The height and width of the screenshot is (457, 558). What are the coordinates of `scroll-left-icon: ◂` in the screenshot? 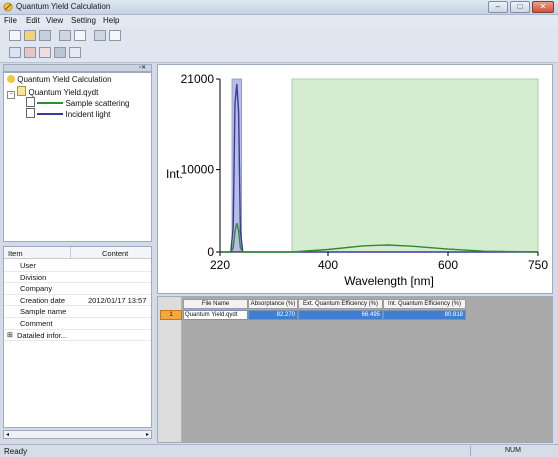 It's located at (7, 434).